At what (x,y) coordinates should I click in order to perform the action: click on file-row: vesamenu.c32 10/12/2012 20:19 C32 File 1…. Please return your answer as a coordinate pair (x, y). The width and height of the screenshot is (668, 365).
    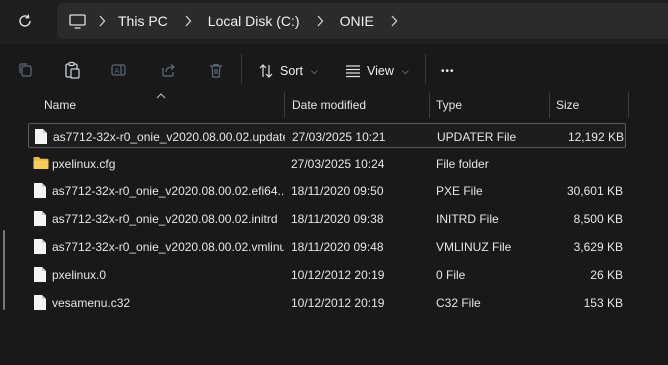
    Looking at the image, I should click on (327, 302).